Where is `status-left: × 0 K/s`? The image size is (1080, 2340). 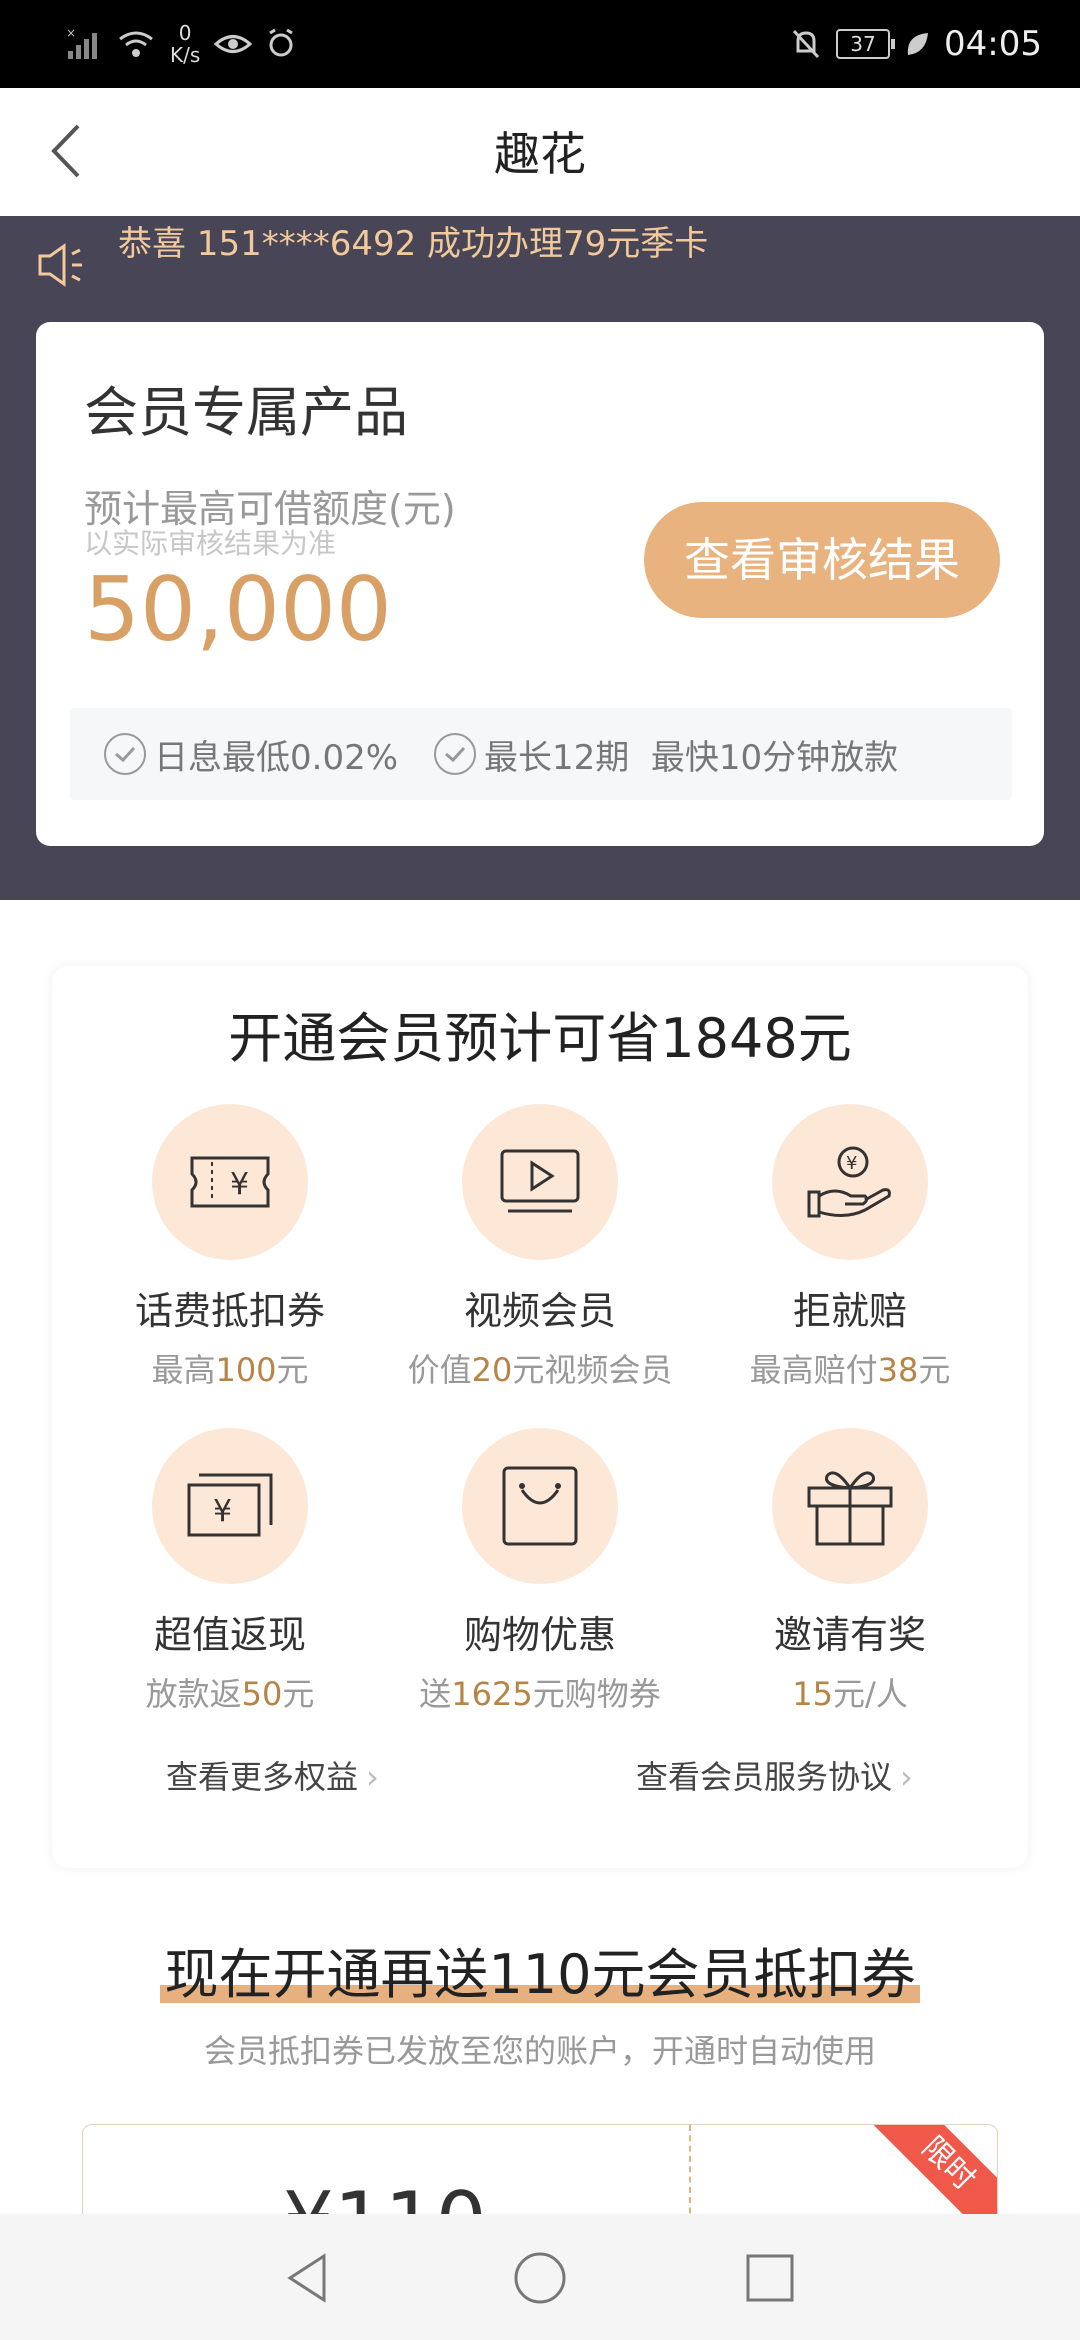 status-left: × 0 K/s is located at coordinates (181, 44).